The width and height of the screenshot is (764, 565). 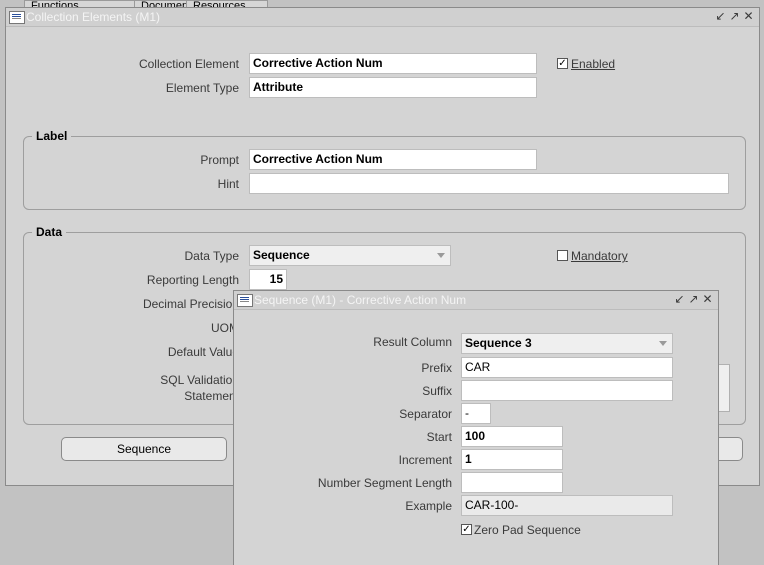 What do you see at coordinates (562, 255) in the screenshot?
I see `mandatory-checkbox` at bounding box center [562, 255].